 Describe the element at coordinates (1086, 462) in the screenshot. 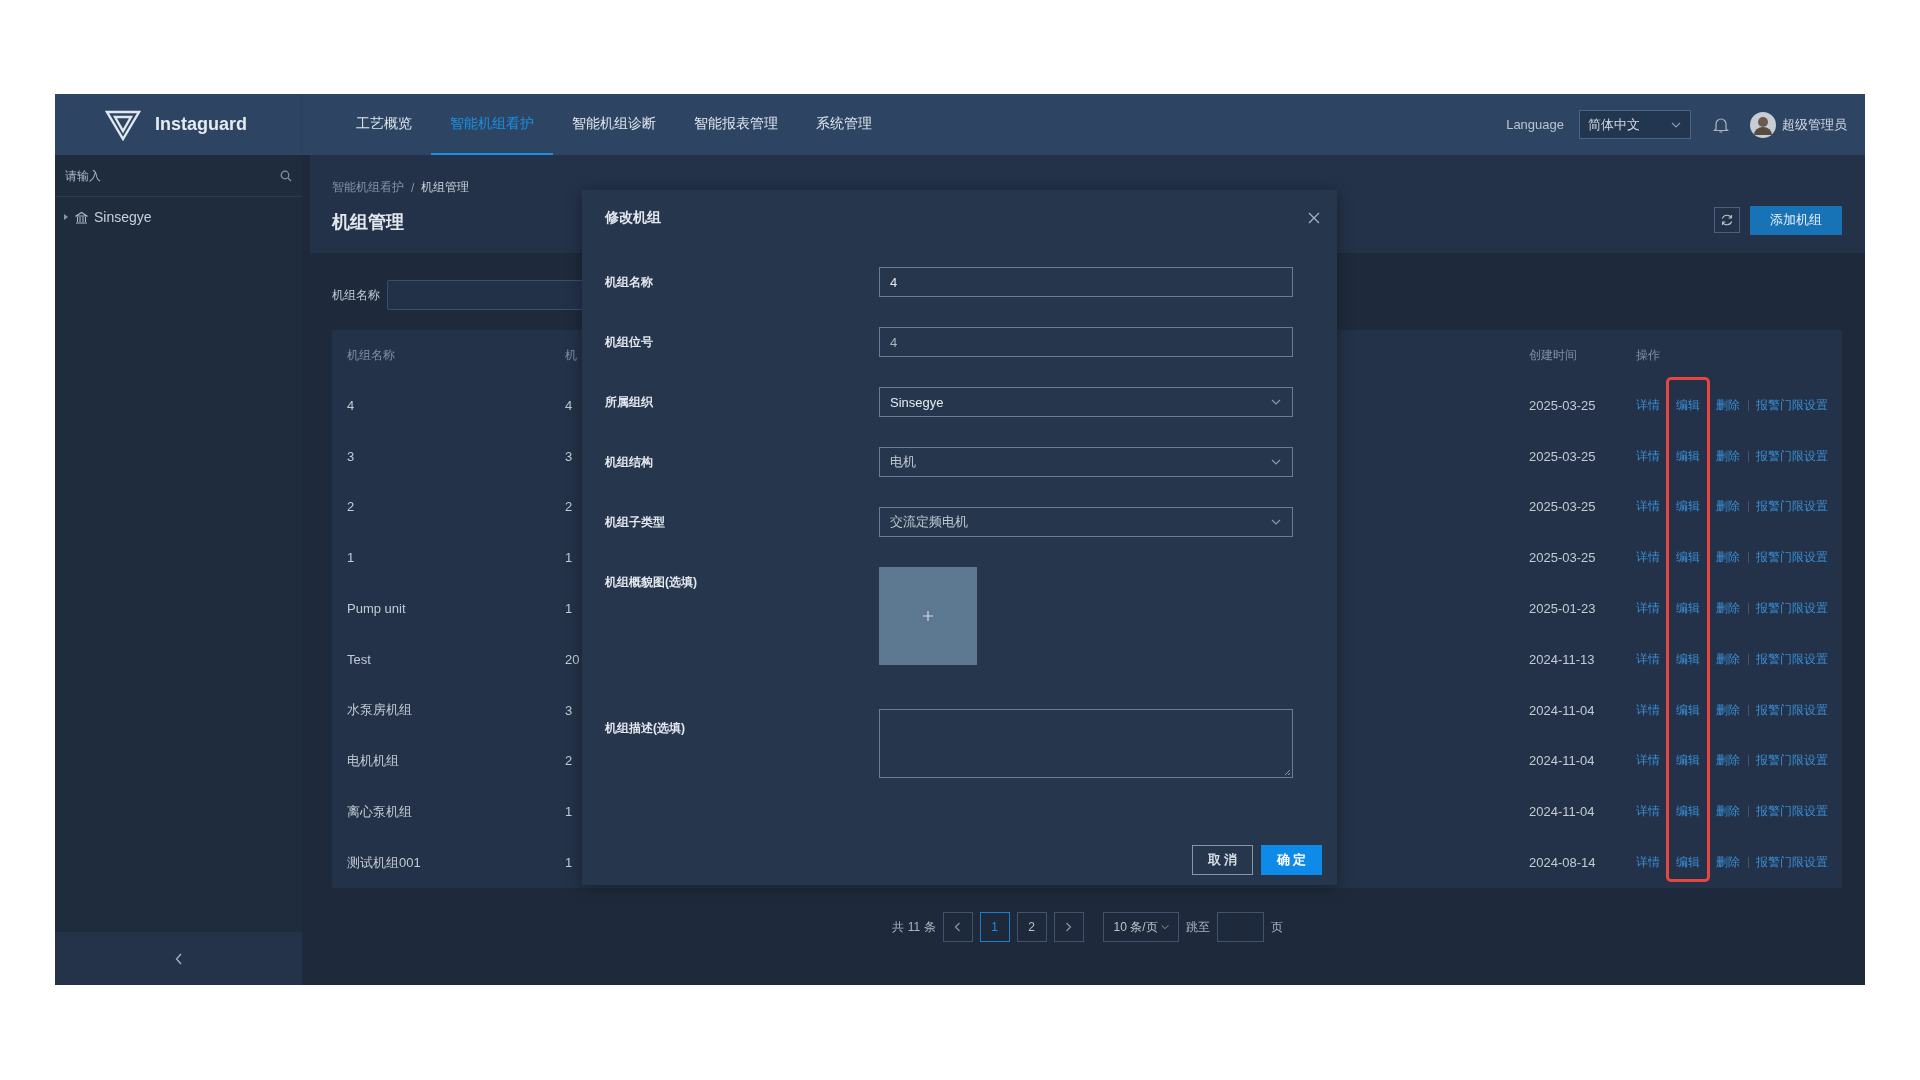

I see `select-field: 电机` at that location.